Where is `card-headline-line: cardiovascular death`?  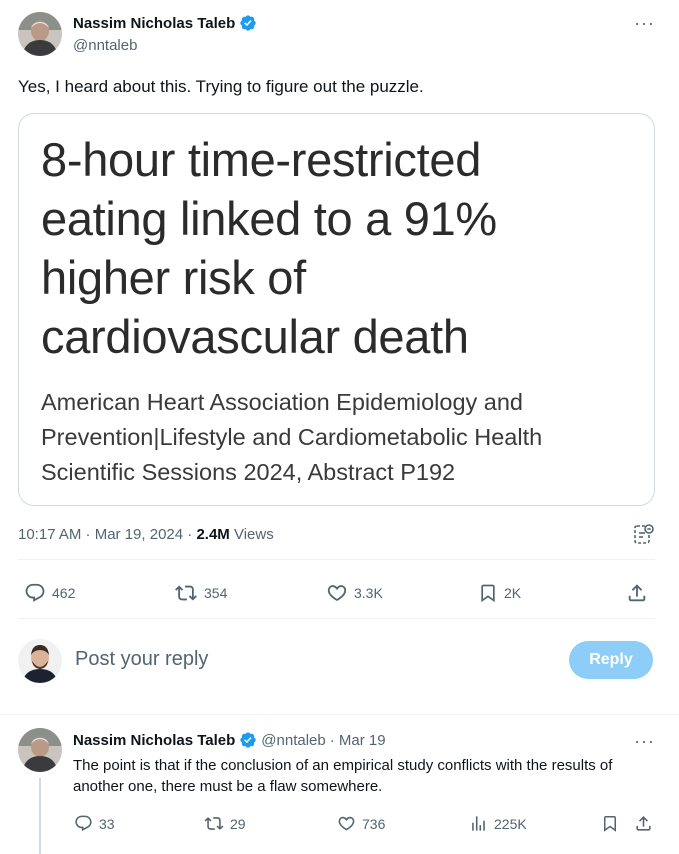
card-headline-line: cardiovascular death is located at coordinates (255, 336).